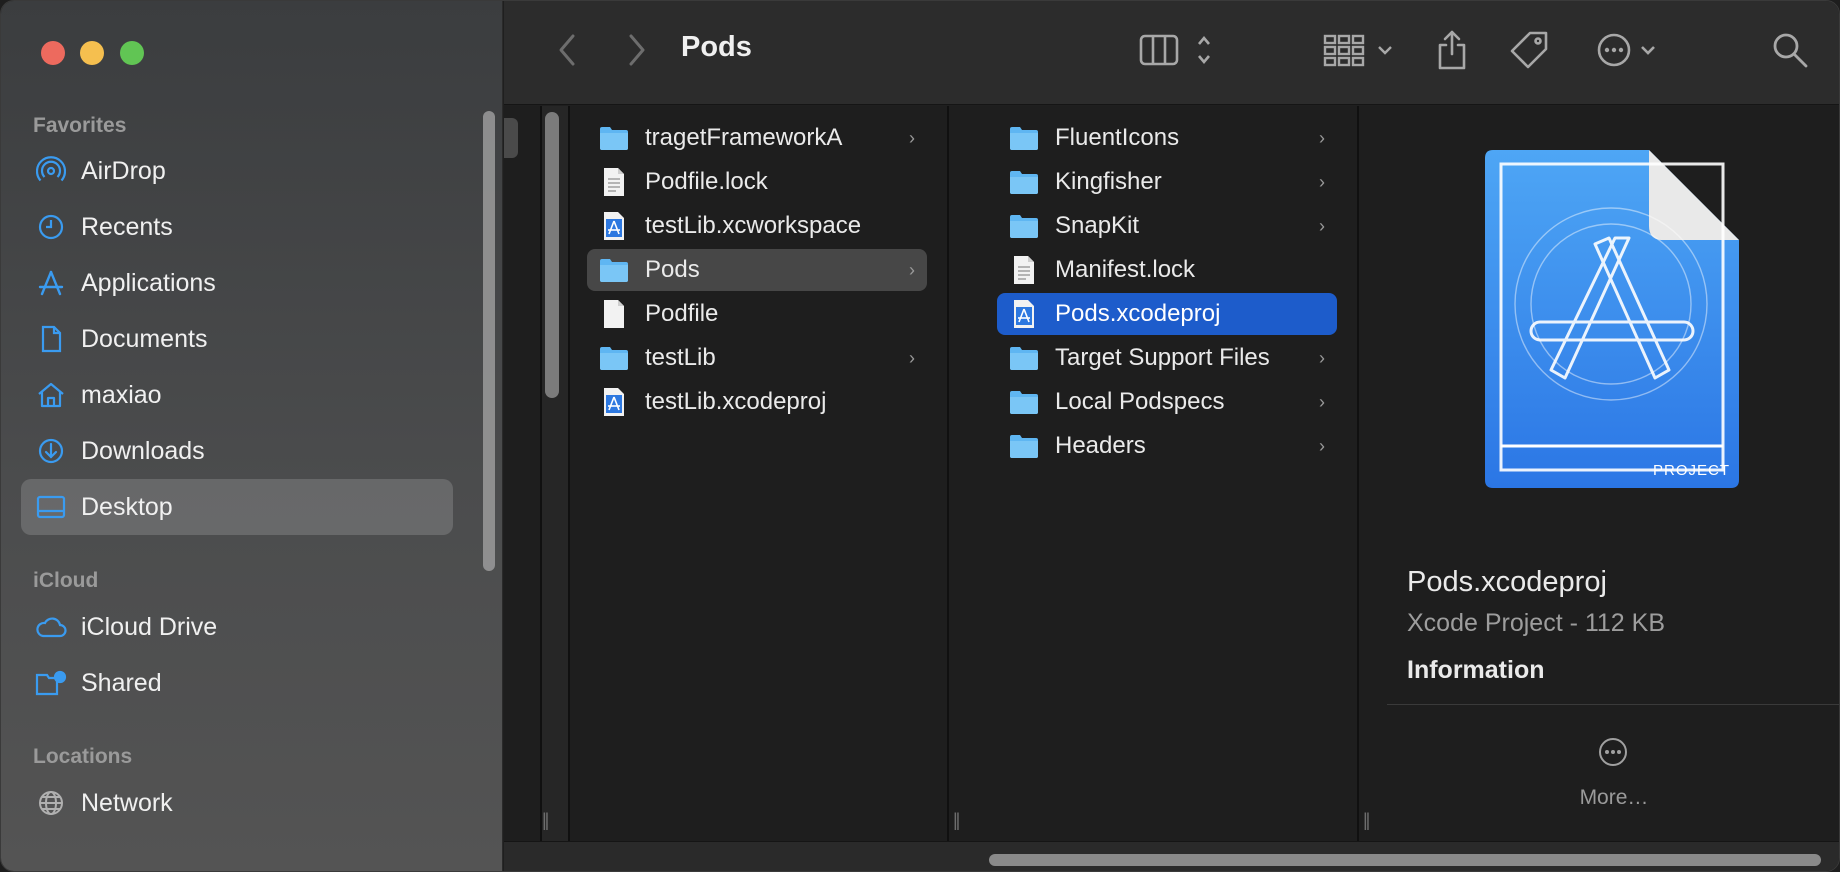 The height and width of the screenshot is (872, 1840). I want to click on cloud-icon, so click(51, 627).